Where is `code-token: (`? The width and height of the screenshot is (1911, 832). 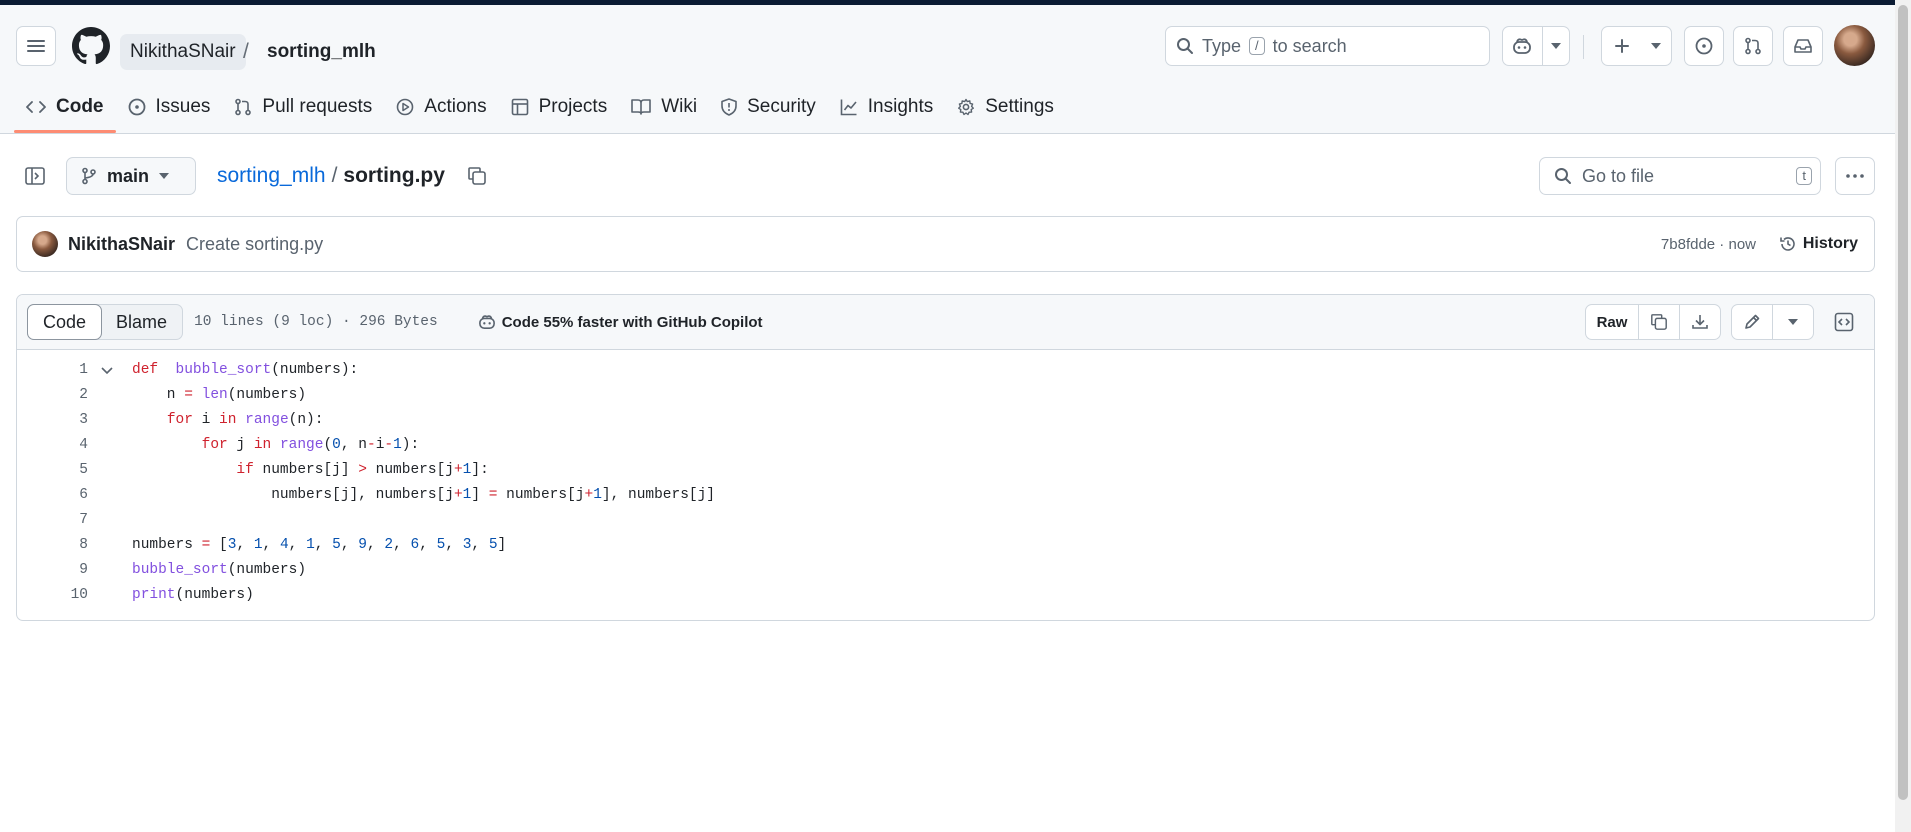
code-token: ( is located at coordinates (328, 445).